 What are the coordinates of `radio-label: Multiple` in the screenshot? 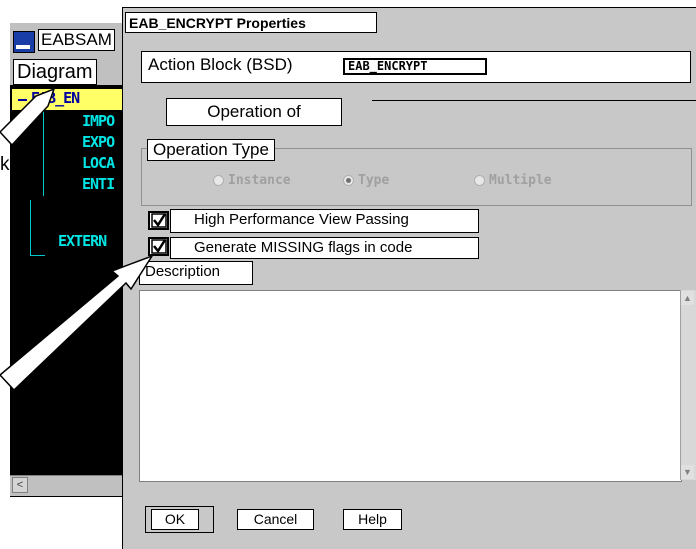 It's located at (520, 180).